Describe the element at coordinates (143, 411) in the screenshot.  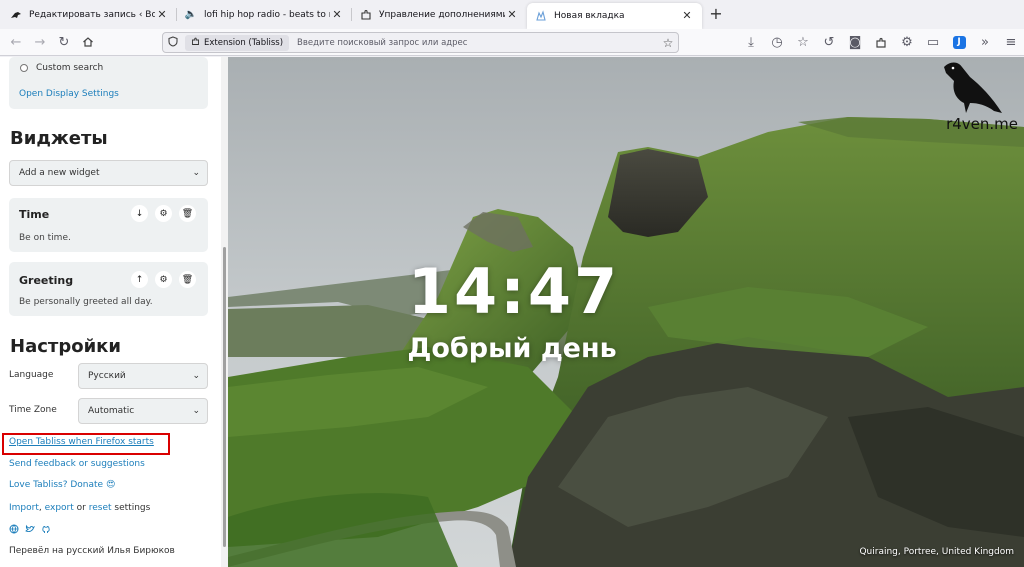
I see `timezone-select: Automatic ⌄` at that location.